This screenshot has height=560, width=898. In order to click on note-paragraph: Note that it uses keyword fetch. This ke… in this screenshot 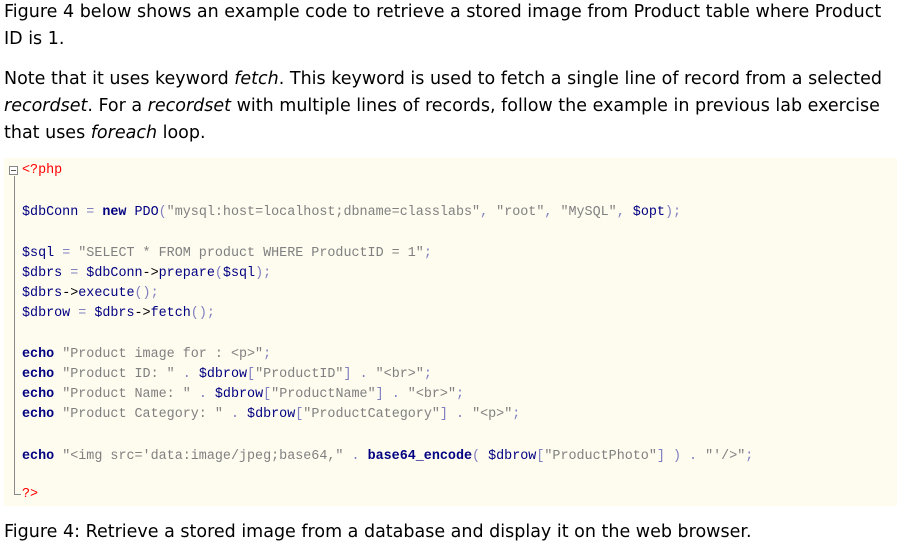, I will do `click(447, 106)`.